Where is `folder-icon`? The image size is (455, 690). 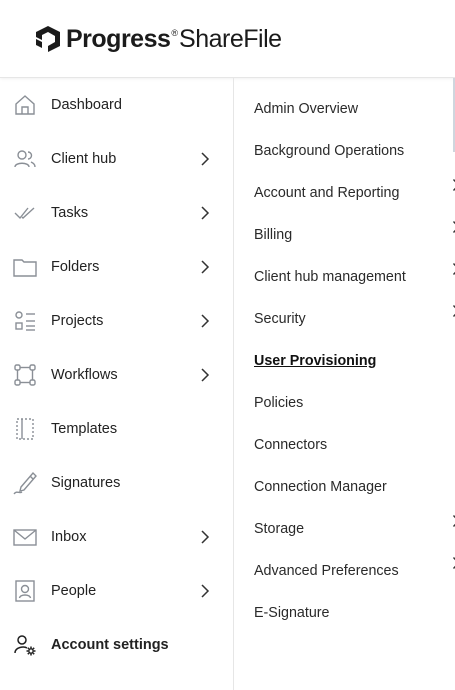
folder-icon is located at coordinates (25, 267).